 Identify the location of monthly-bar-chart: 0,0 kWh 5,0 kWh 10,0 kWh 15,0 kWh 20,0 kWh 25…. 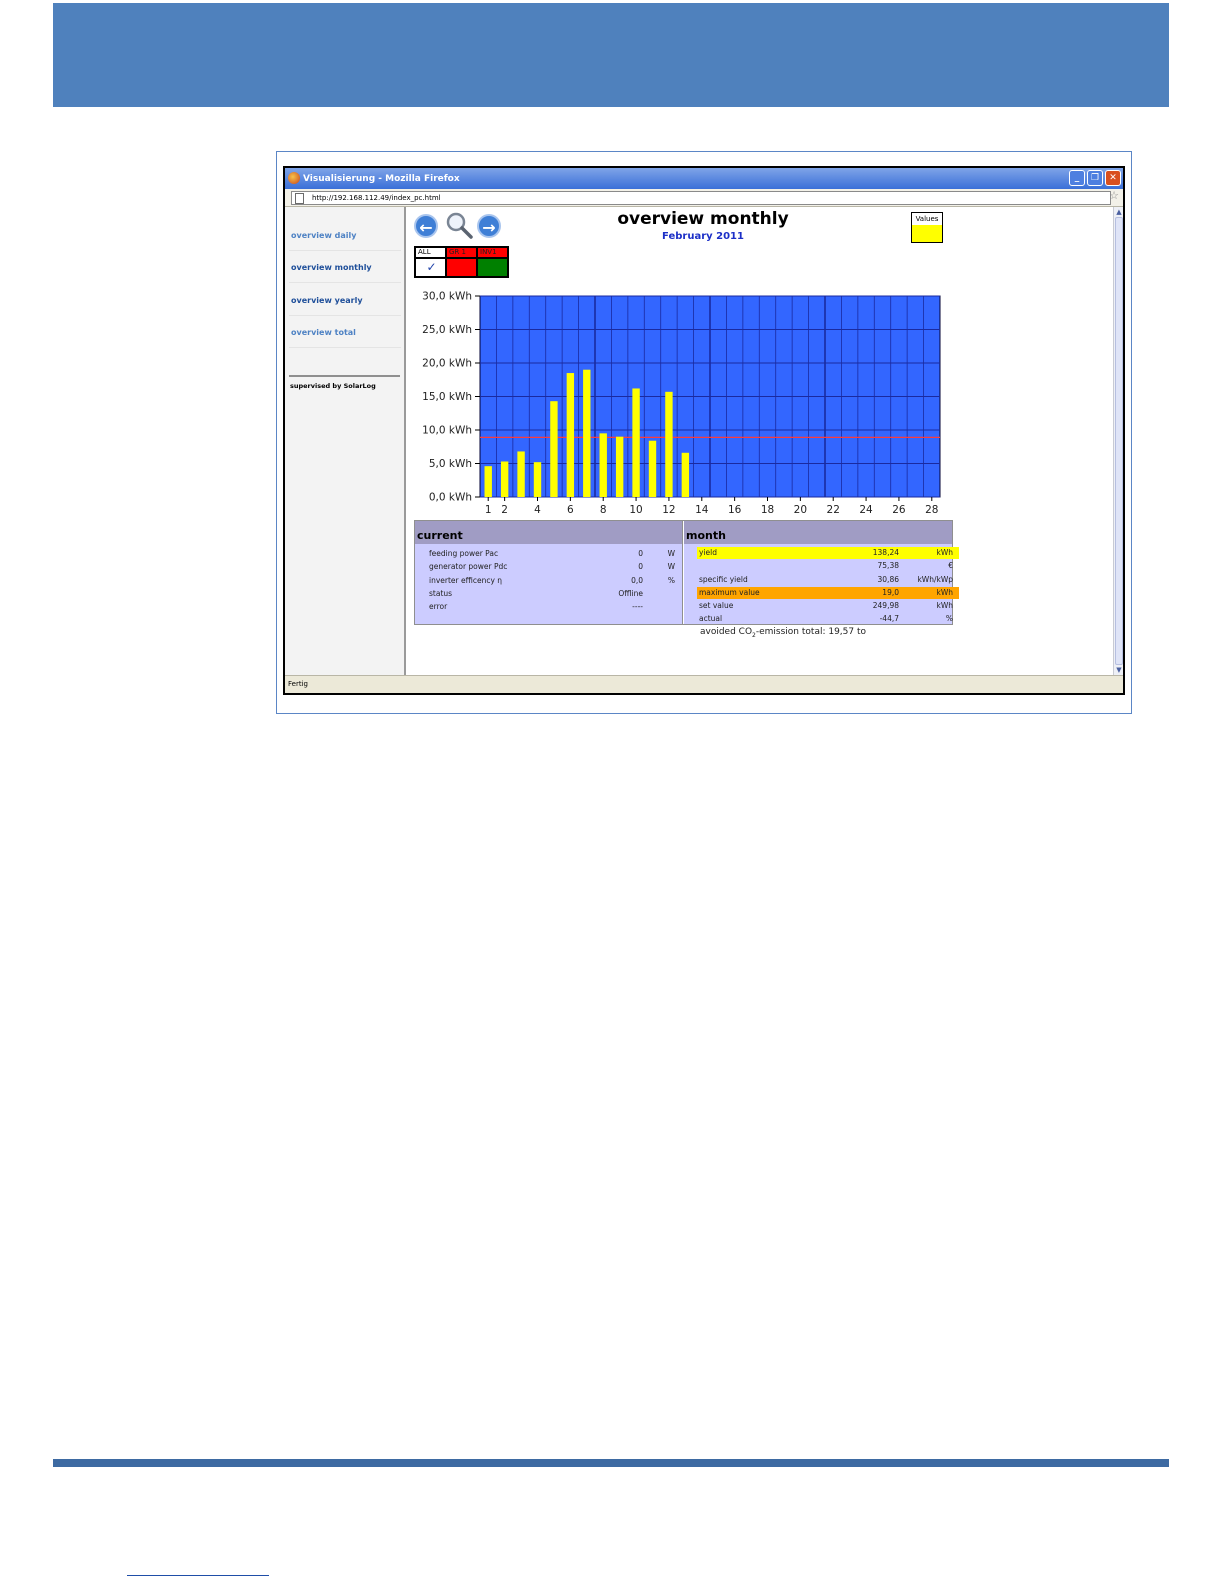
(681, 403).